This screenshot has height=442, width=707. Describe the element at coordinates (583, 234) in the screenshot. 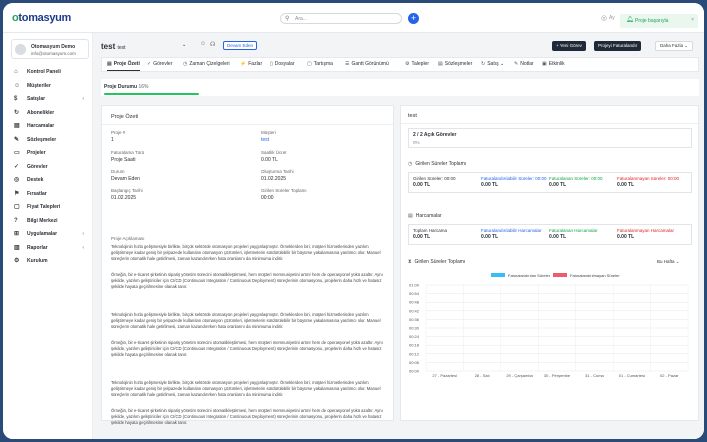

I see `stat-cell: Faturalanan Harcamalar 0.00 TL` at that location.